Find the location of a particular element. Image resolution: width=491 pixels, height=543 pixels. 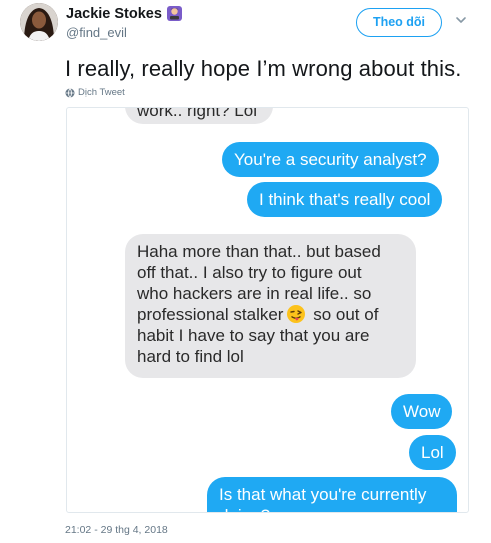

message-line-part: so out of is located at coordinates (346, 314).